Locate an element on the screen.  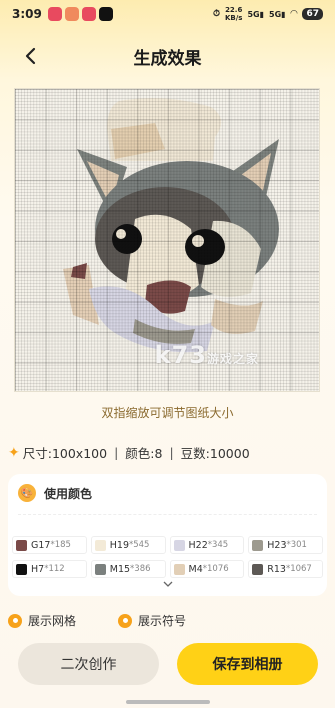
back-button is located at coordinates (30, 56).